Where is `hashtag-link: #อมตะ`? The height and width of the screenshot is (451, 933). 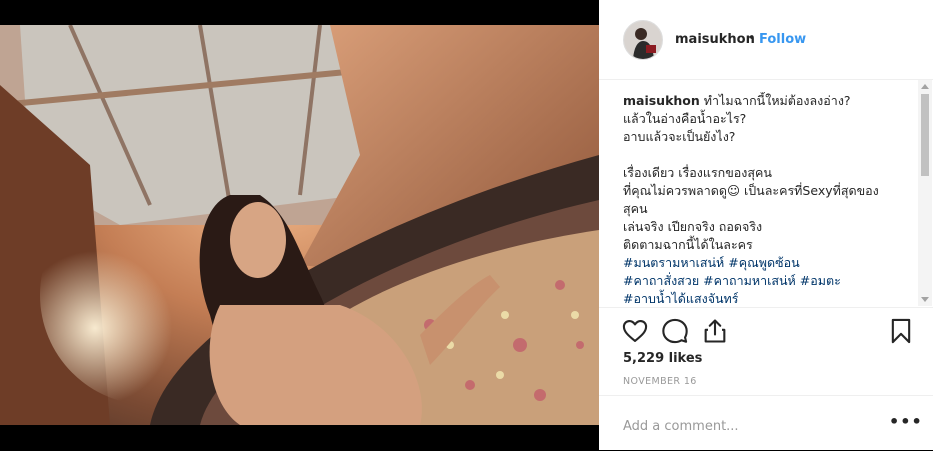
hashtag-link: #อมตะ is located at coordinates (820, 280).